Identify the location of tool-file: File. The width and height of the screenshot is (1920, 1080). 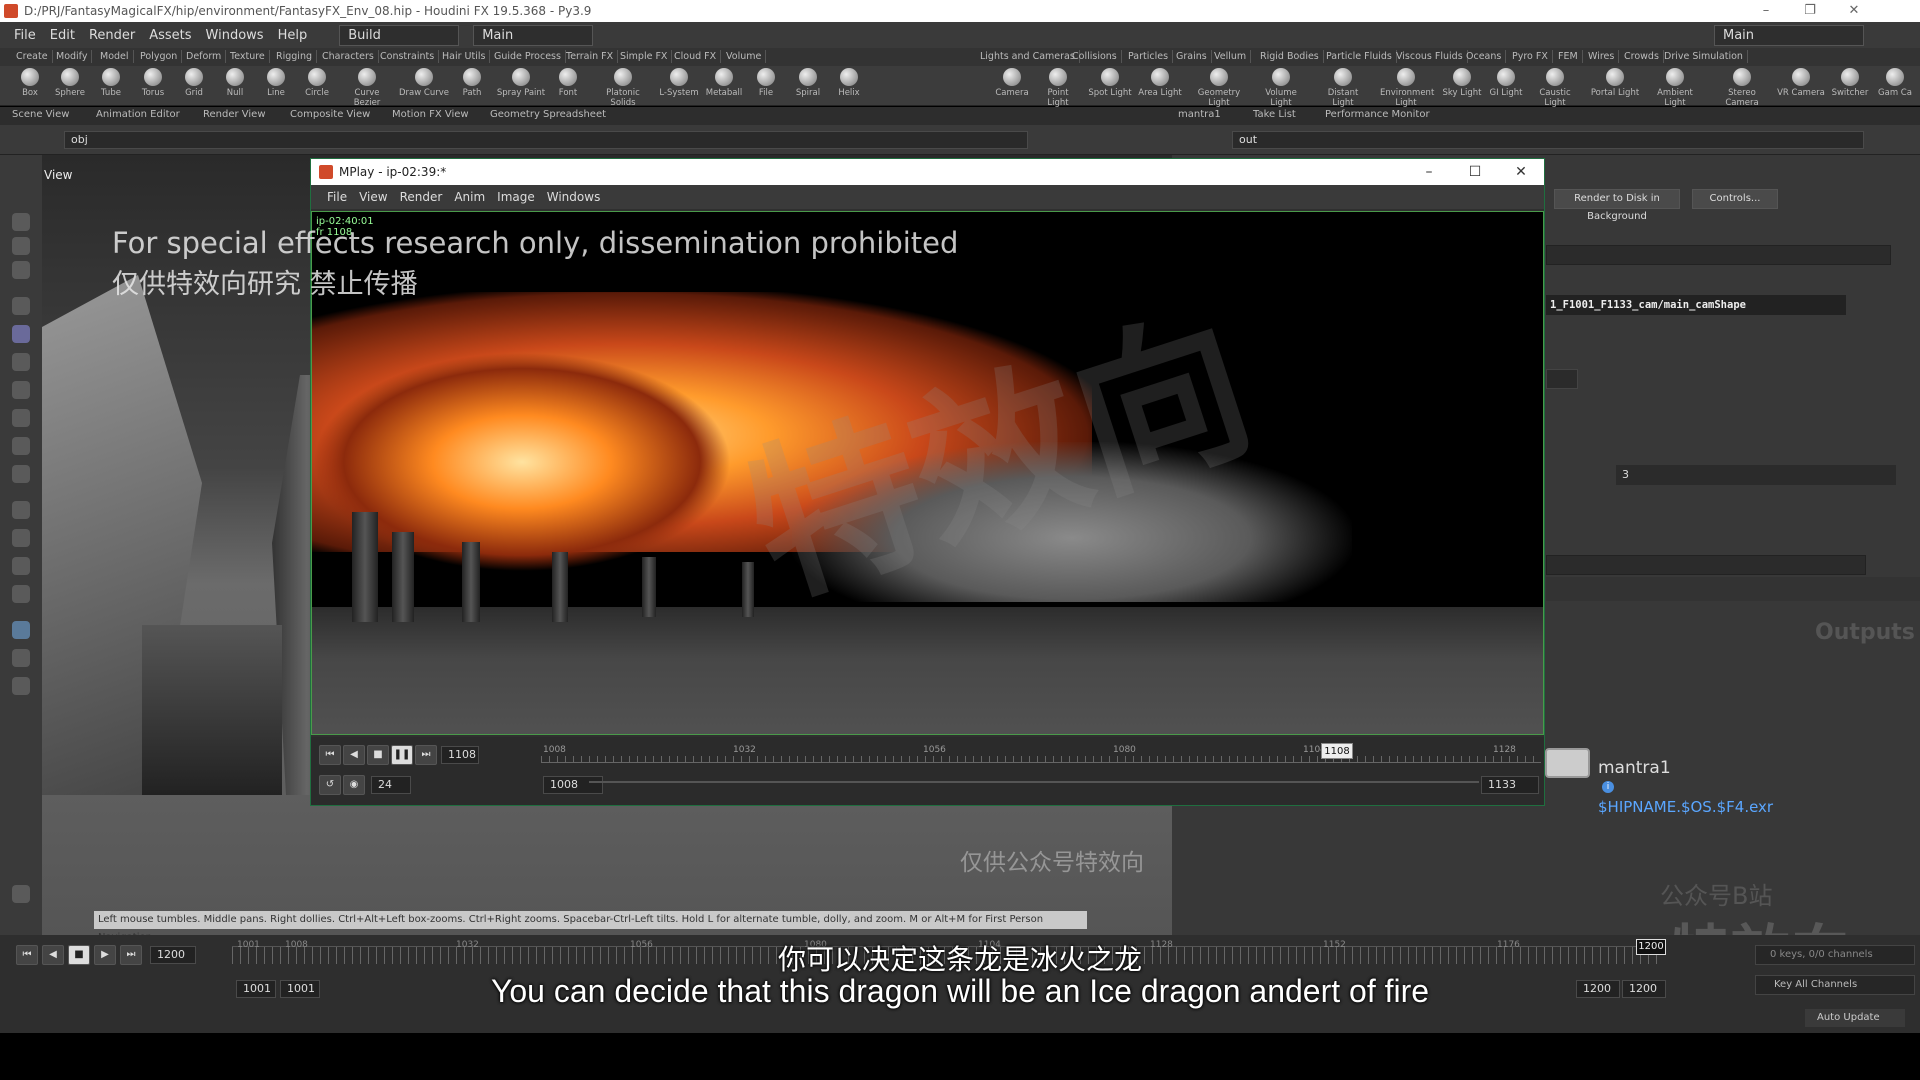
(766, 83).